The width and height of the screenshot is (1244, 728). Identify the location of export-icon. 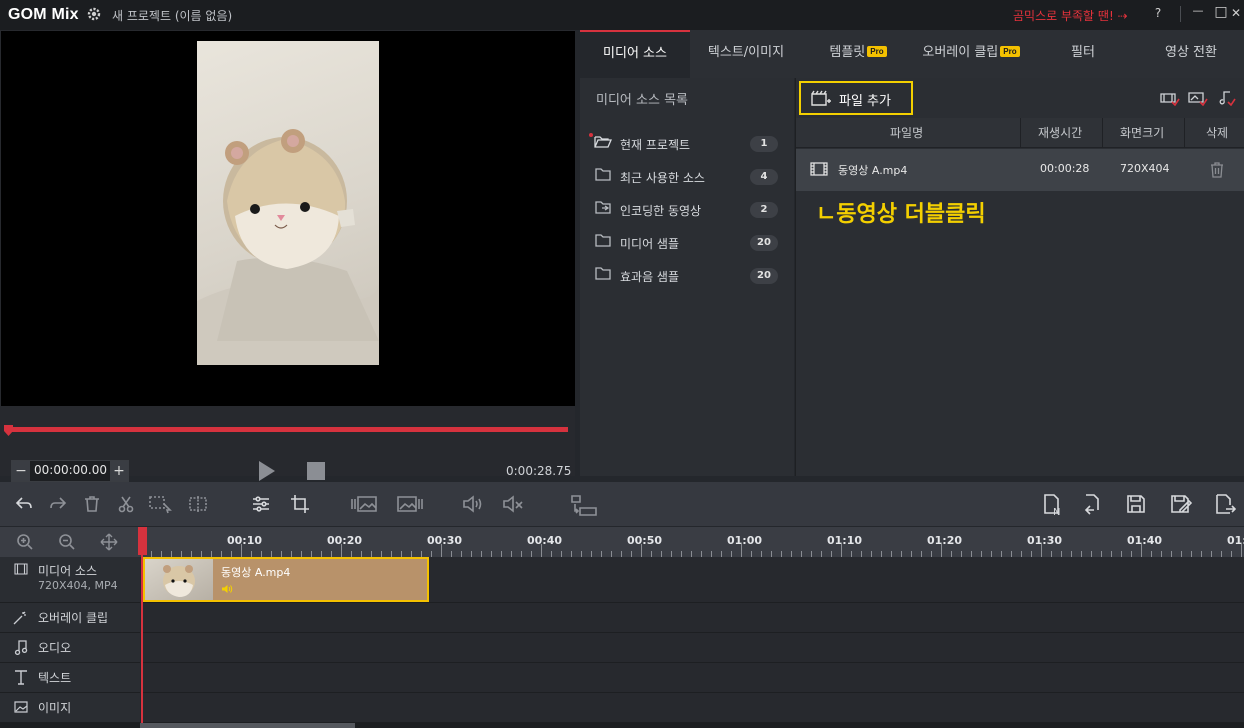
(1225, 504).